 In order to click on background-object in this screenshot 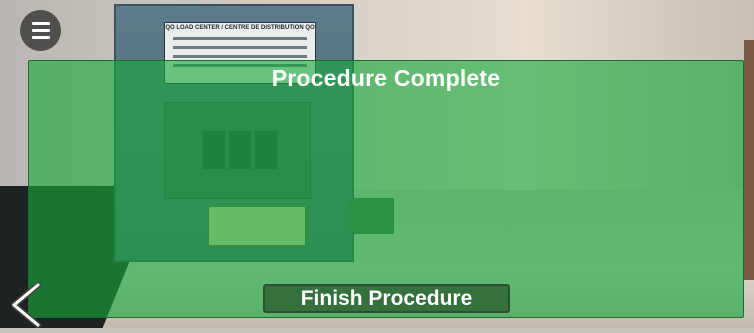, I will do `click(749, 160)`.